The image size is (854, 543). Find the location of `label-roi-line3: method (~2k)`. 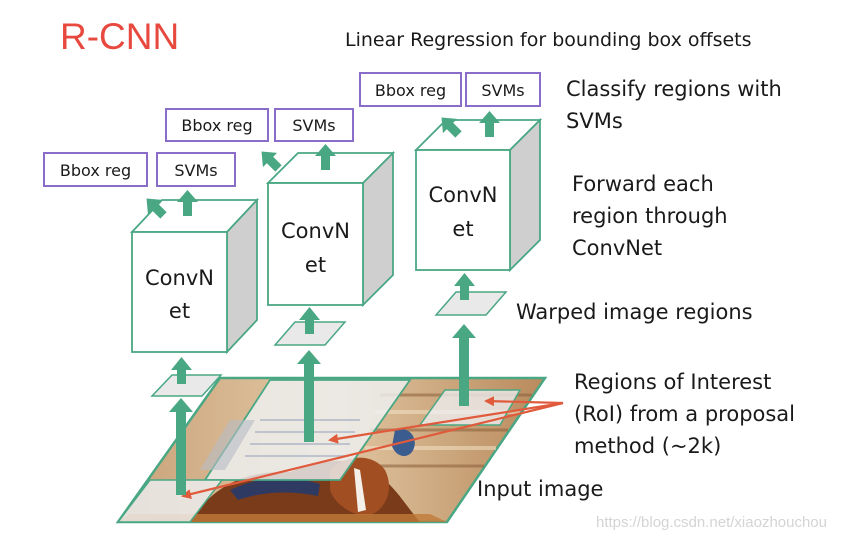

label-roi-line3: method (~2k) is located at coordinates (648, 446).